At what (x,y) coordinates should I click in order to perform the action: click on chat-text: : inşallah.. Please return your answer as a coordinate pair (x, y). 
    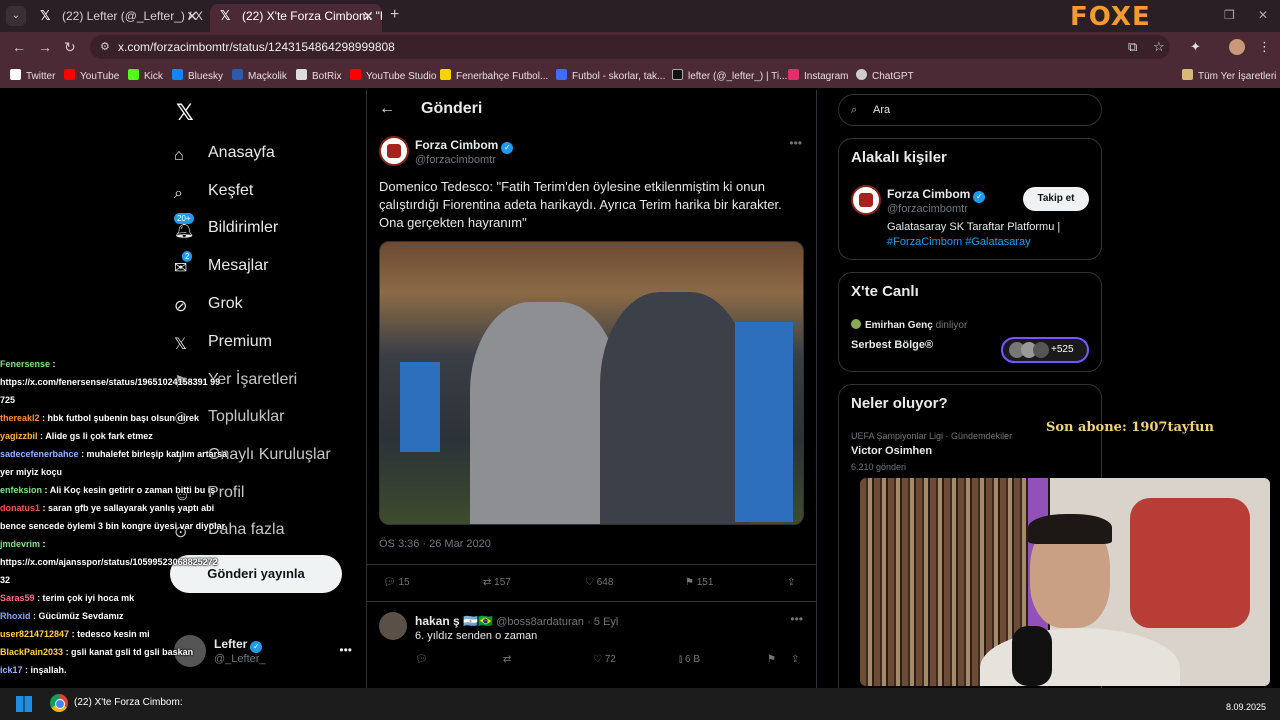
    Looking at the image, I should click on (46, 670).